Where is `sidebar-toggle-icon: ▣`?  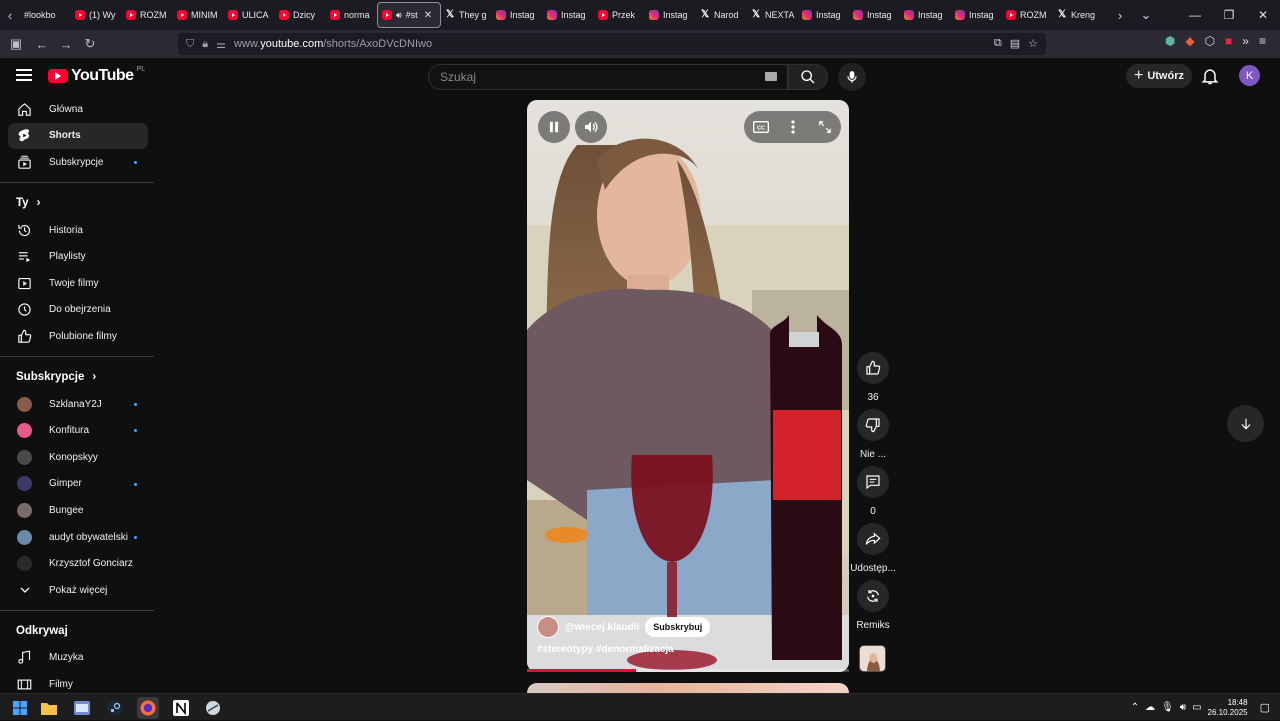
sidebar-toggle-icon: ▣ is located at coordinates (16, 44).